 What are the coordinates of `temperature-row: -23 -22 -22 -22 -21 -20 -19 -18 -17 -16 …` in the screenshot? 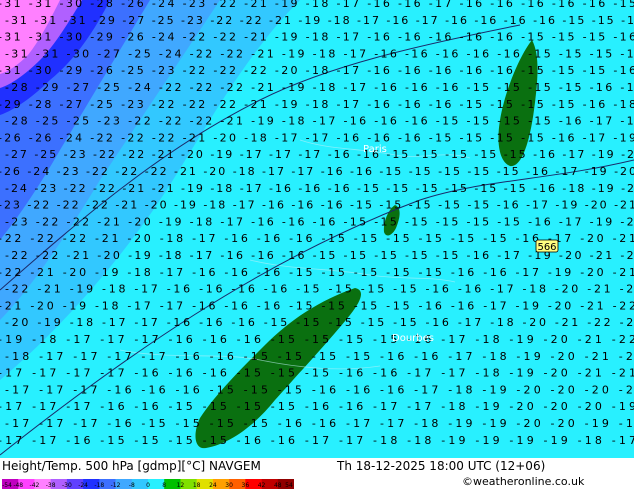 It's located at (317, 205).